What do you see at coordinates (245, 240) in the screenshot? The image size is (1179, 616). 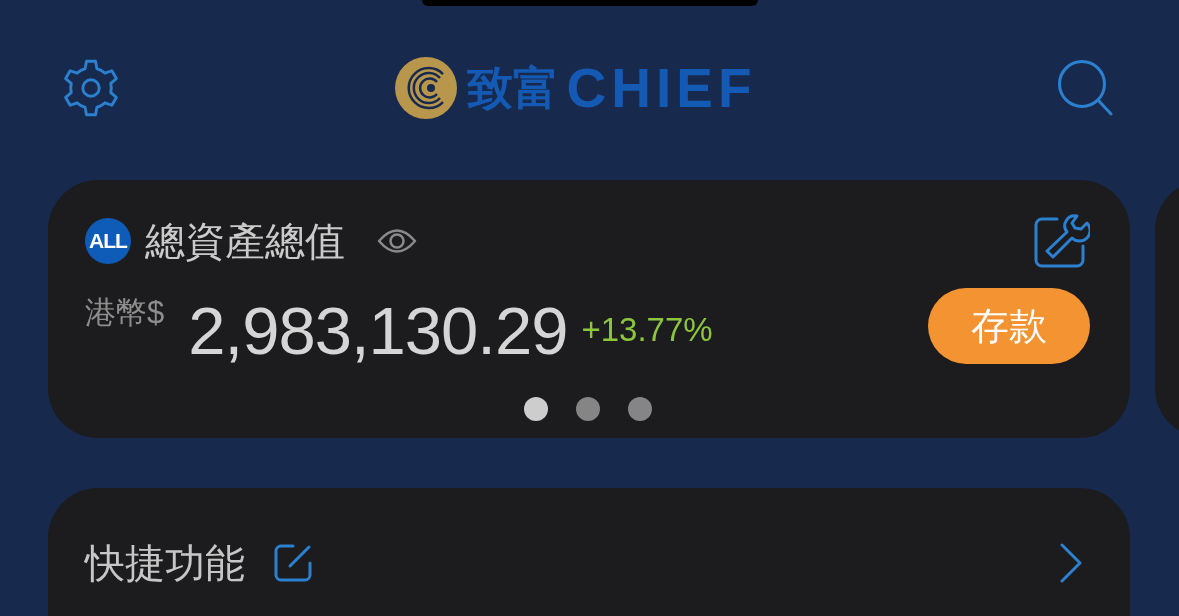 I see `card-title: 總資產總值` at bounding box center [245, 240].